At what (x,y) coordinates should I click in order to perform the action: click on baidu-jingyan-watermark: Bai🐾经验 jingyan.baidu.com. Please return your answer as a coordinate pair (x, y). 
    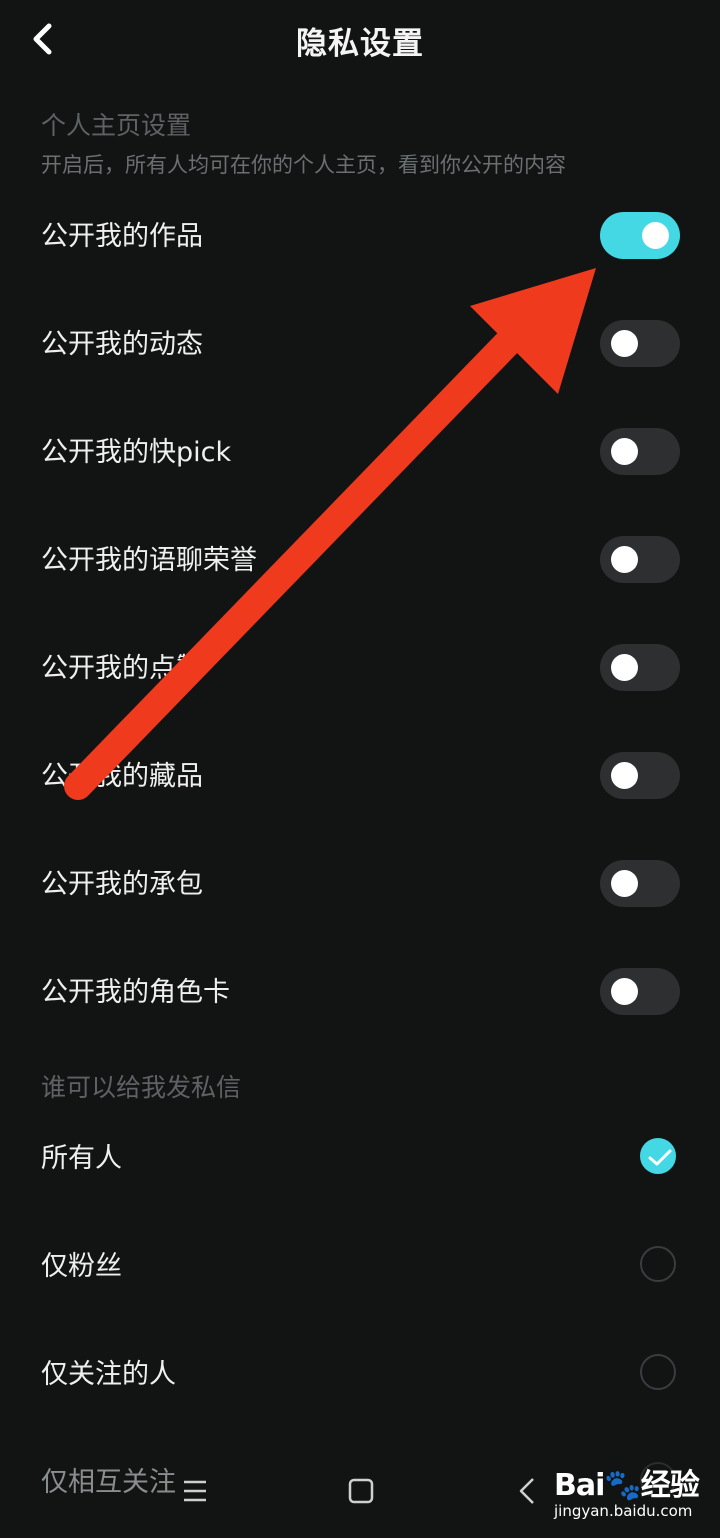
    Looking at the image, I should click on (628, 1494).